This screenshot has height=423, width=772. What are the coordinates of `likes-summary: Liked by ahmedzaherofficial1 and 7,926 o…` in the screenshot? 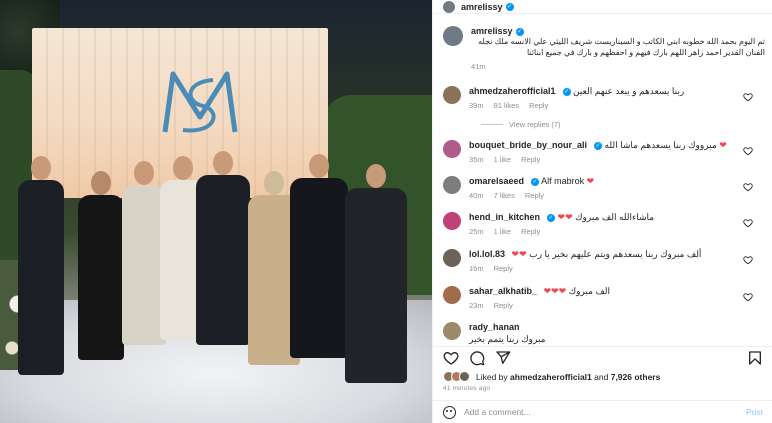 It's located at (551, 376).